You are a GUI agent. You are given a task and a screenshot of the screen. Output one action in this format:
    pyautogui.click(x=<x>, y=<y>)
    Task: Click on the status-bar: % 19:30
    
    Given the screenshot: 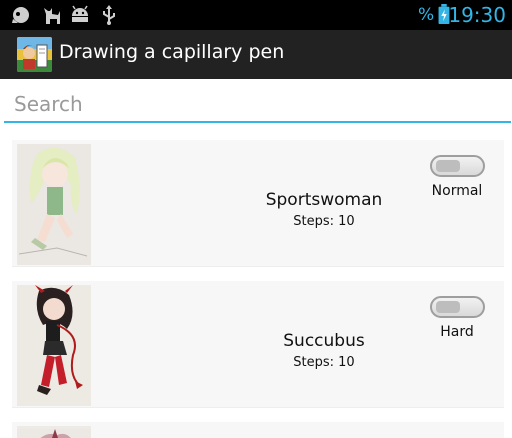 What is the action you would take?
    pyautogui.click(x=256, y=15)
    